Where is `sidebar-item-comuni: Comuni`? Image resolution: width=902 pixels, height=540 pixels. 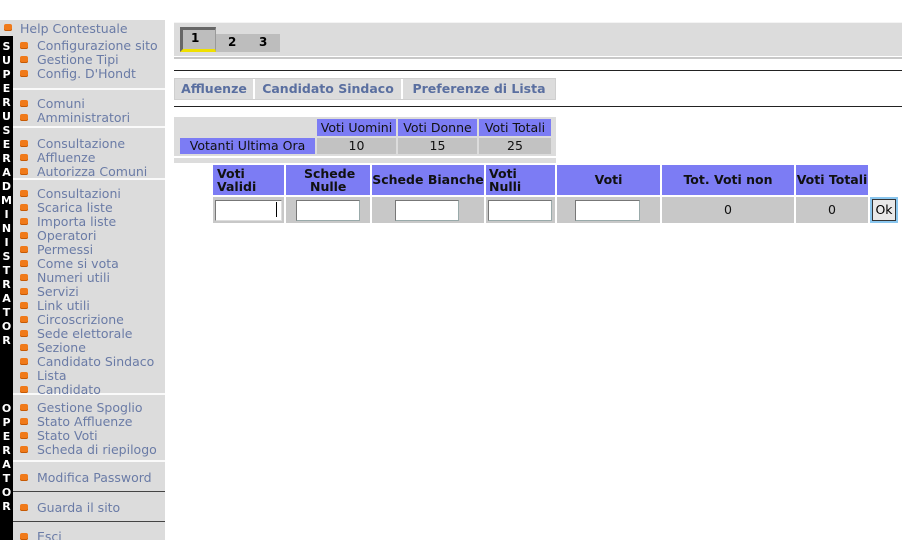 sidebar-item-comuni: Comuni is located at coordinates (89, 103).